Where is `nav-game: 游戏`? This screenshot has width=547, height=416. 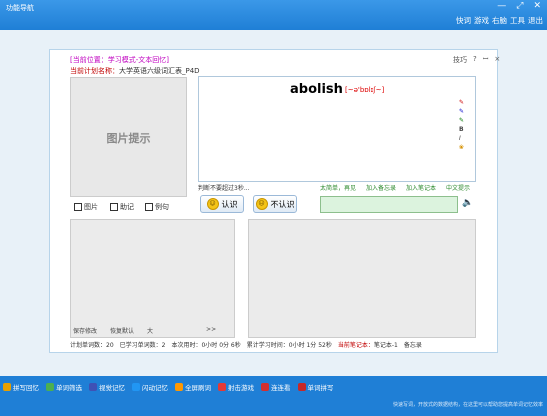 nav-game: 游戏 is located at coordinates (481, 20).